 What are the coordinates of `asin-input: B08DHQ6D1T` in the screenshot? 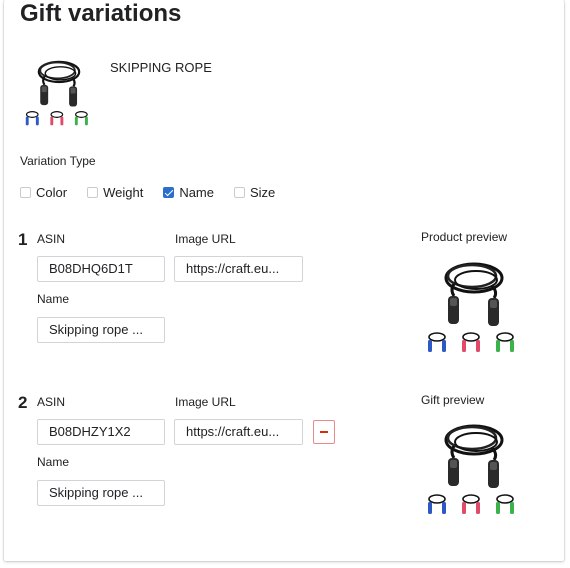 It's located at (101, 269).